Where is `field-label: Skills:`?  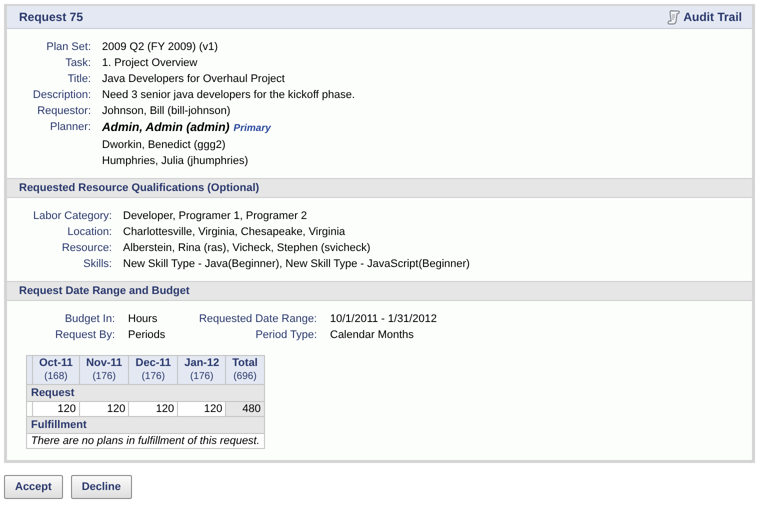
field-label: Skills: is located at coordinates (97, 264).